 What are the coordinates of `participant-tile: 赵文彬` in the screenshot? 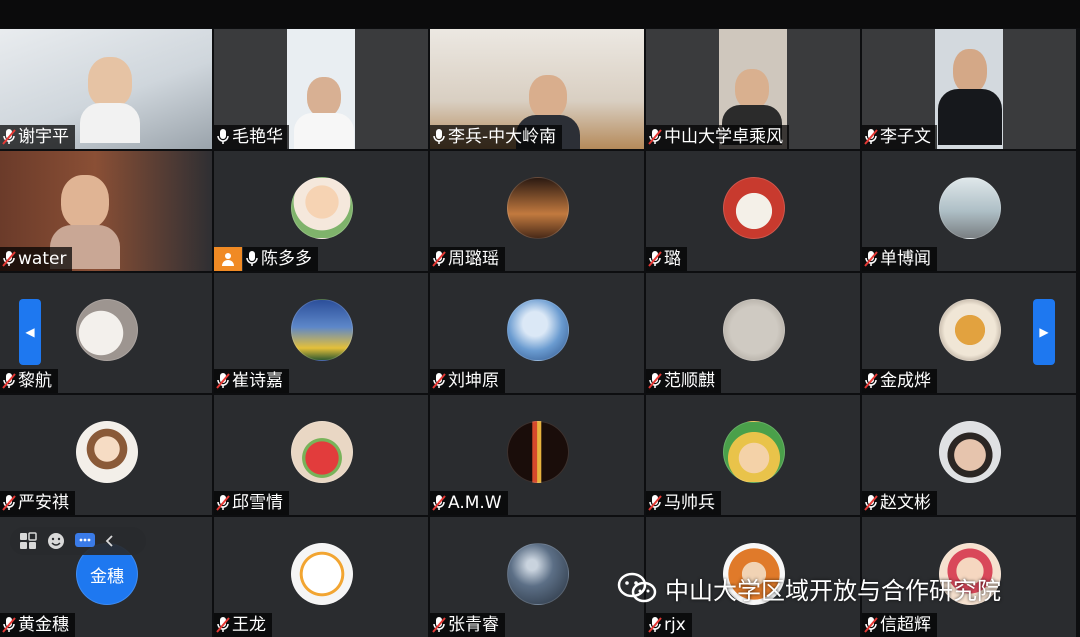 It's located at (969, 455).